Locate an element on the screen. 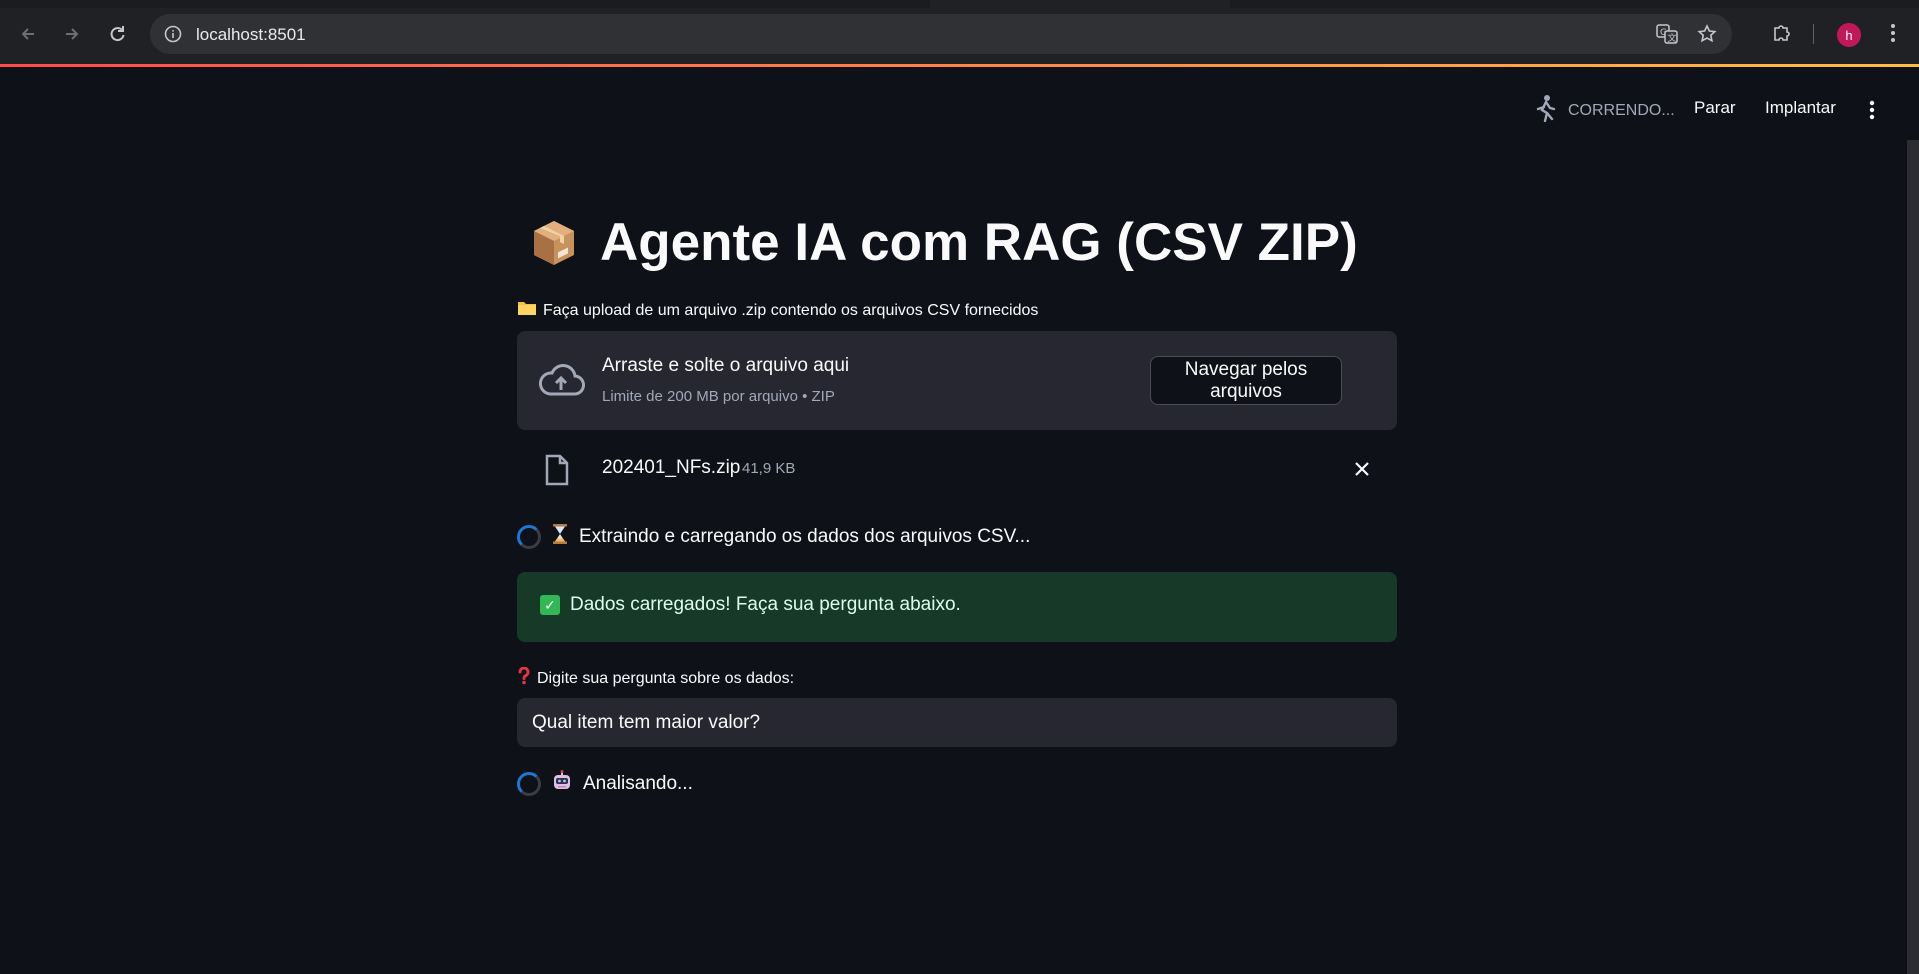 The height and width of the screenshot is (974, 1919). hourglass-icon is located at coordinates (560, 537).